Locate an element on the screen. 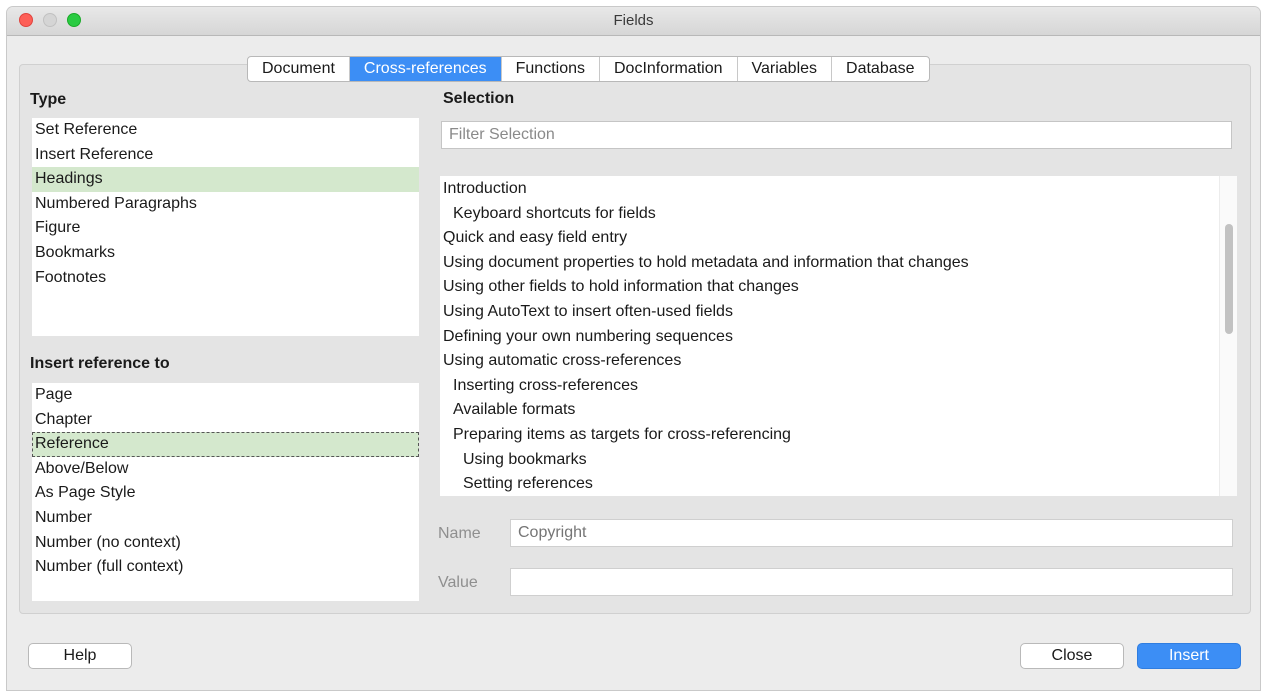 The width and height of the screenshot is (1261, 691). list-item: Headings is located at coordinates (225, 179).